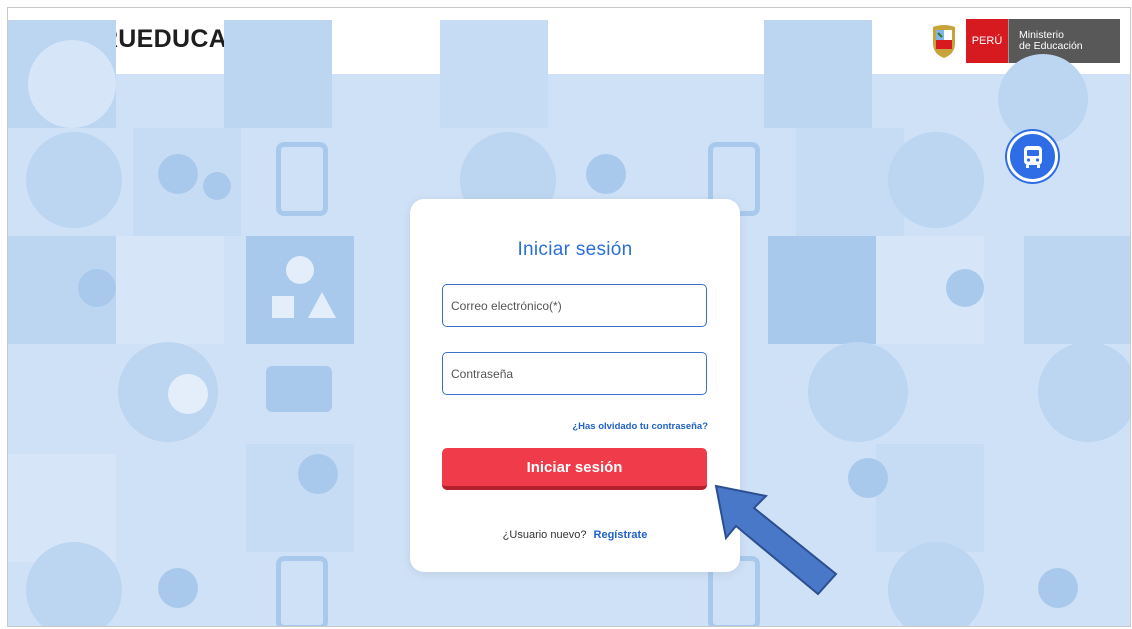  What do you see at coordinates (944, 41) in the screenshot?
I see `national-shield-icon` at bounding box center [944, 41].